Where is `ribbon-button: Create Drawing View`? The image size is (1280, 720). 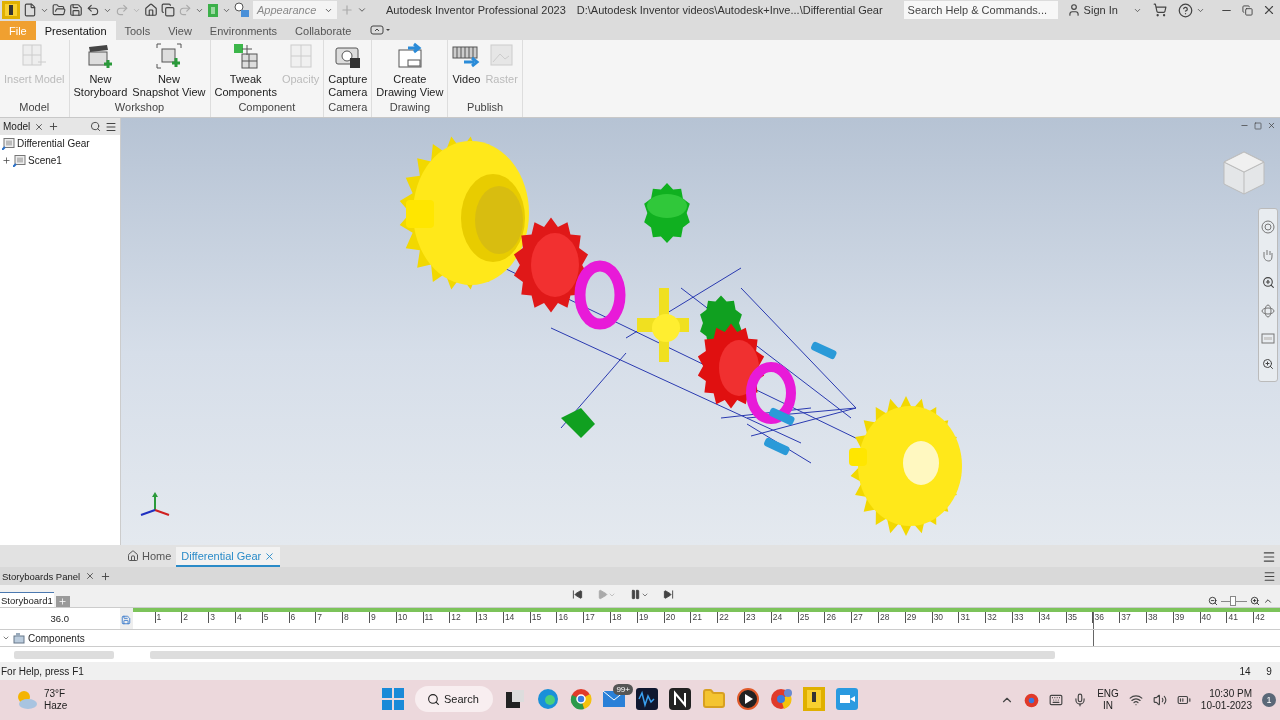
ribbon-button: Create Drawing View is located at coordinates (410, 71).